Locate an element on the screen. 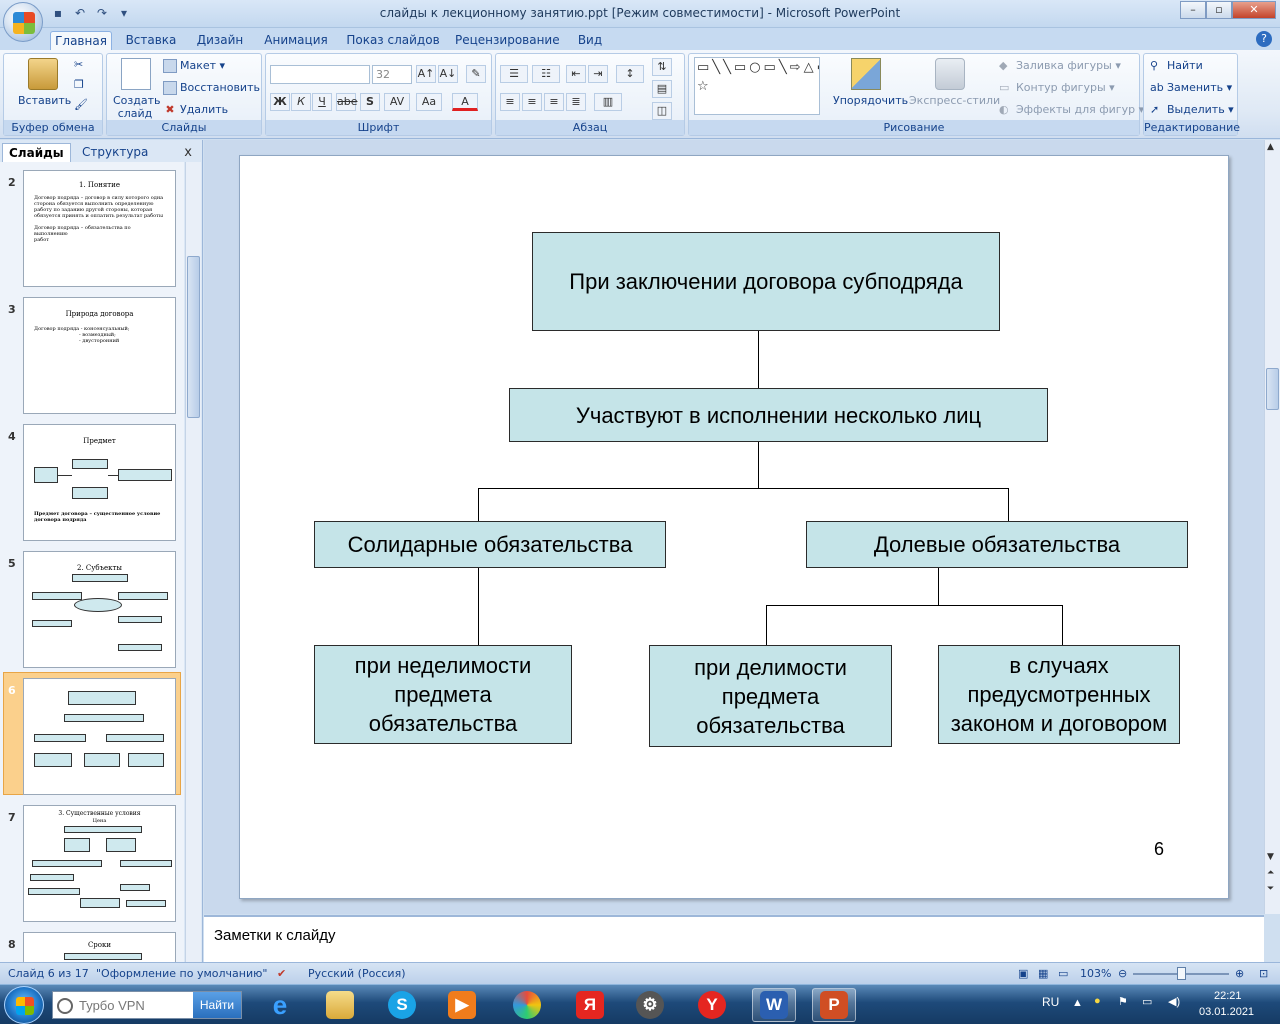 This screenshot has height=1024, width=1280. thumbnail-slide-7: 3. Существенные условия Цена is located at coordinates (99, 863).